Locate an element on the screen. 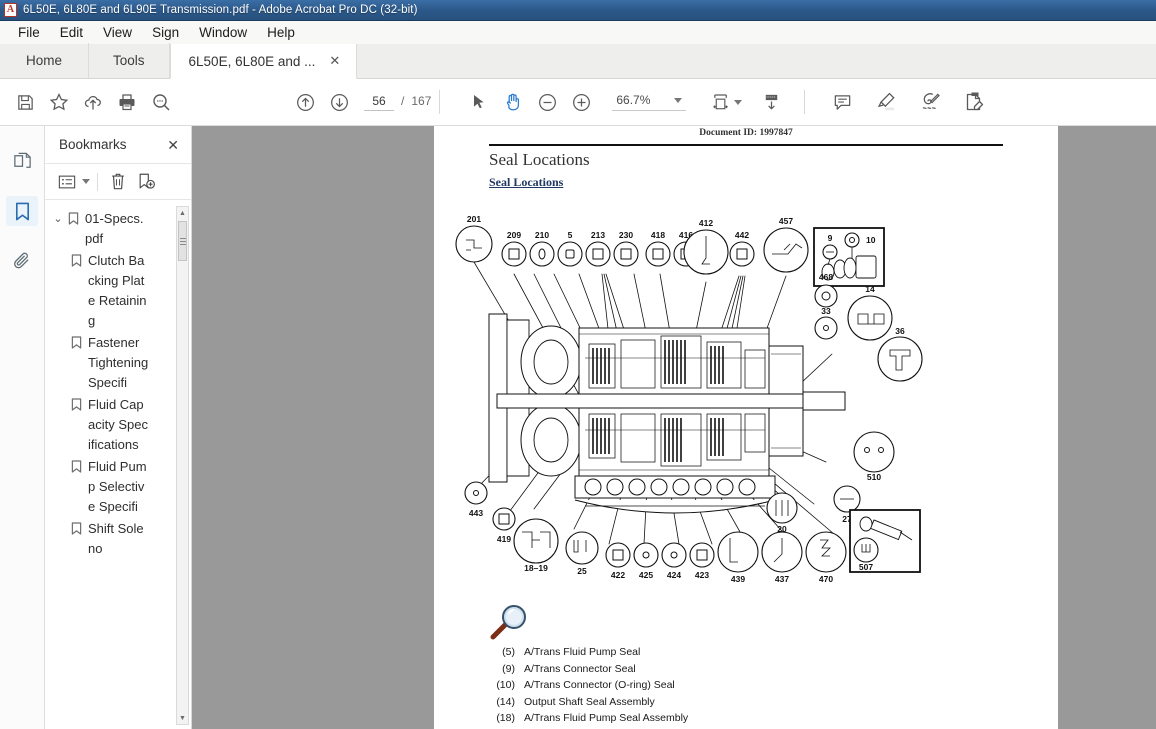 Image resolution: width=1156 pixels, height=729 pixels. bookmark-options-icon is located at coordinates (67, 182).